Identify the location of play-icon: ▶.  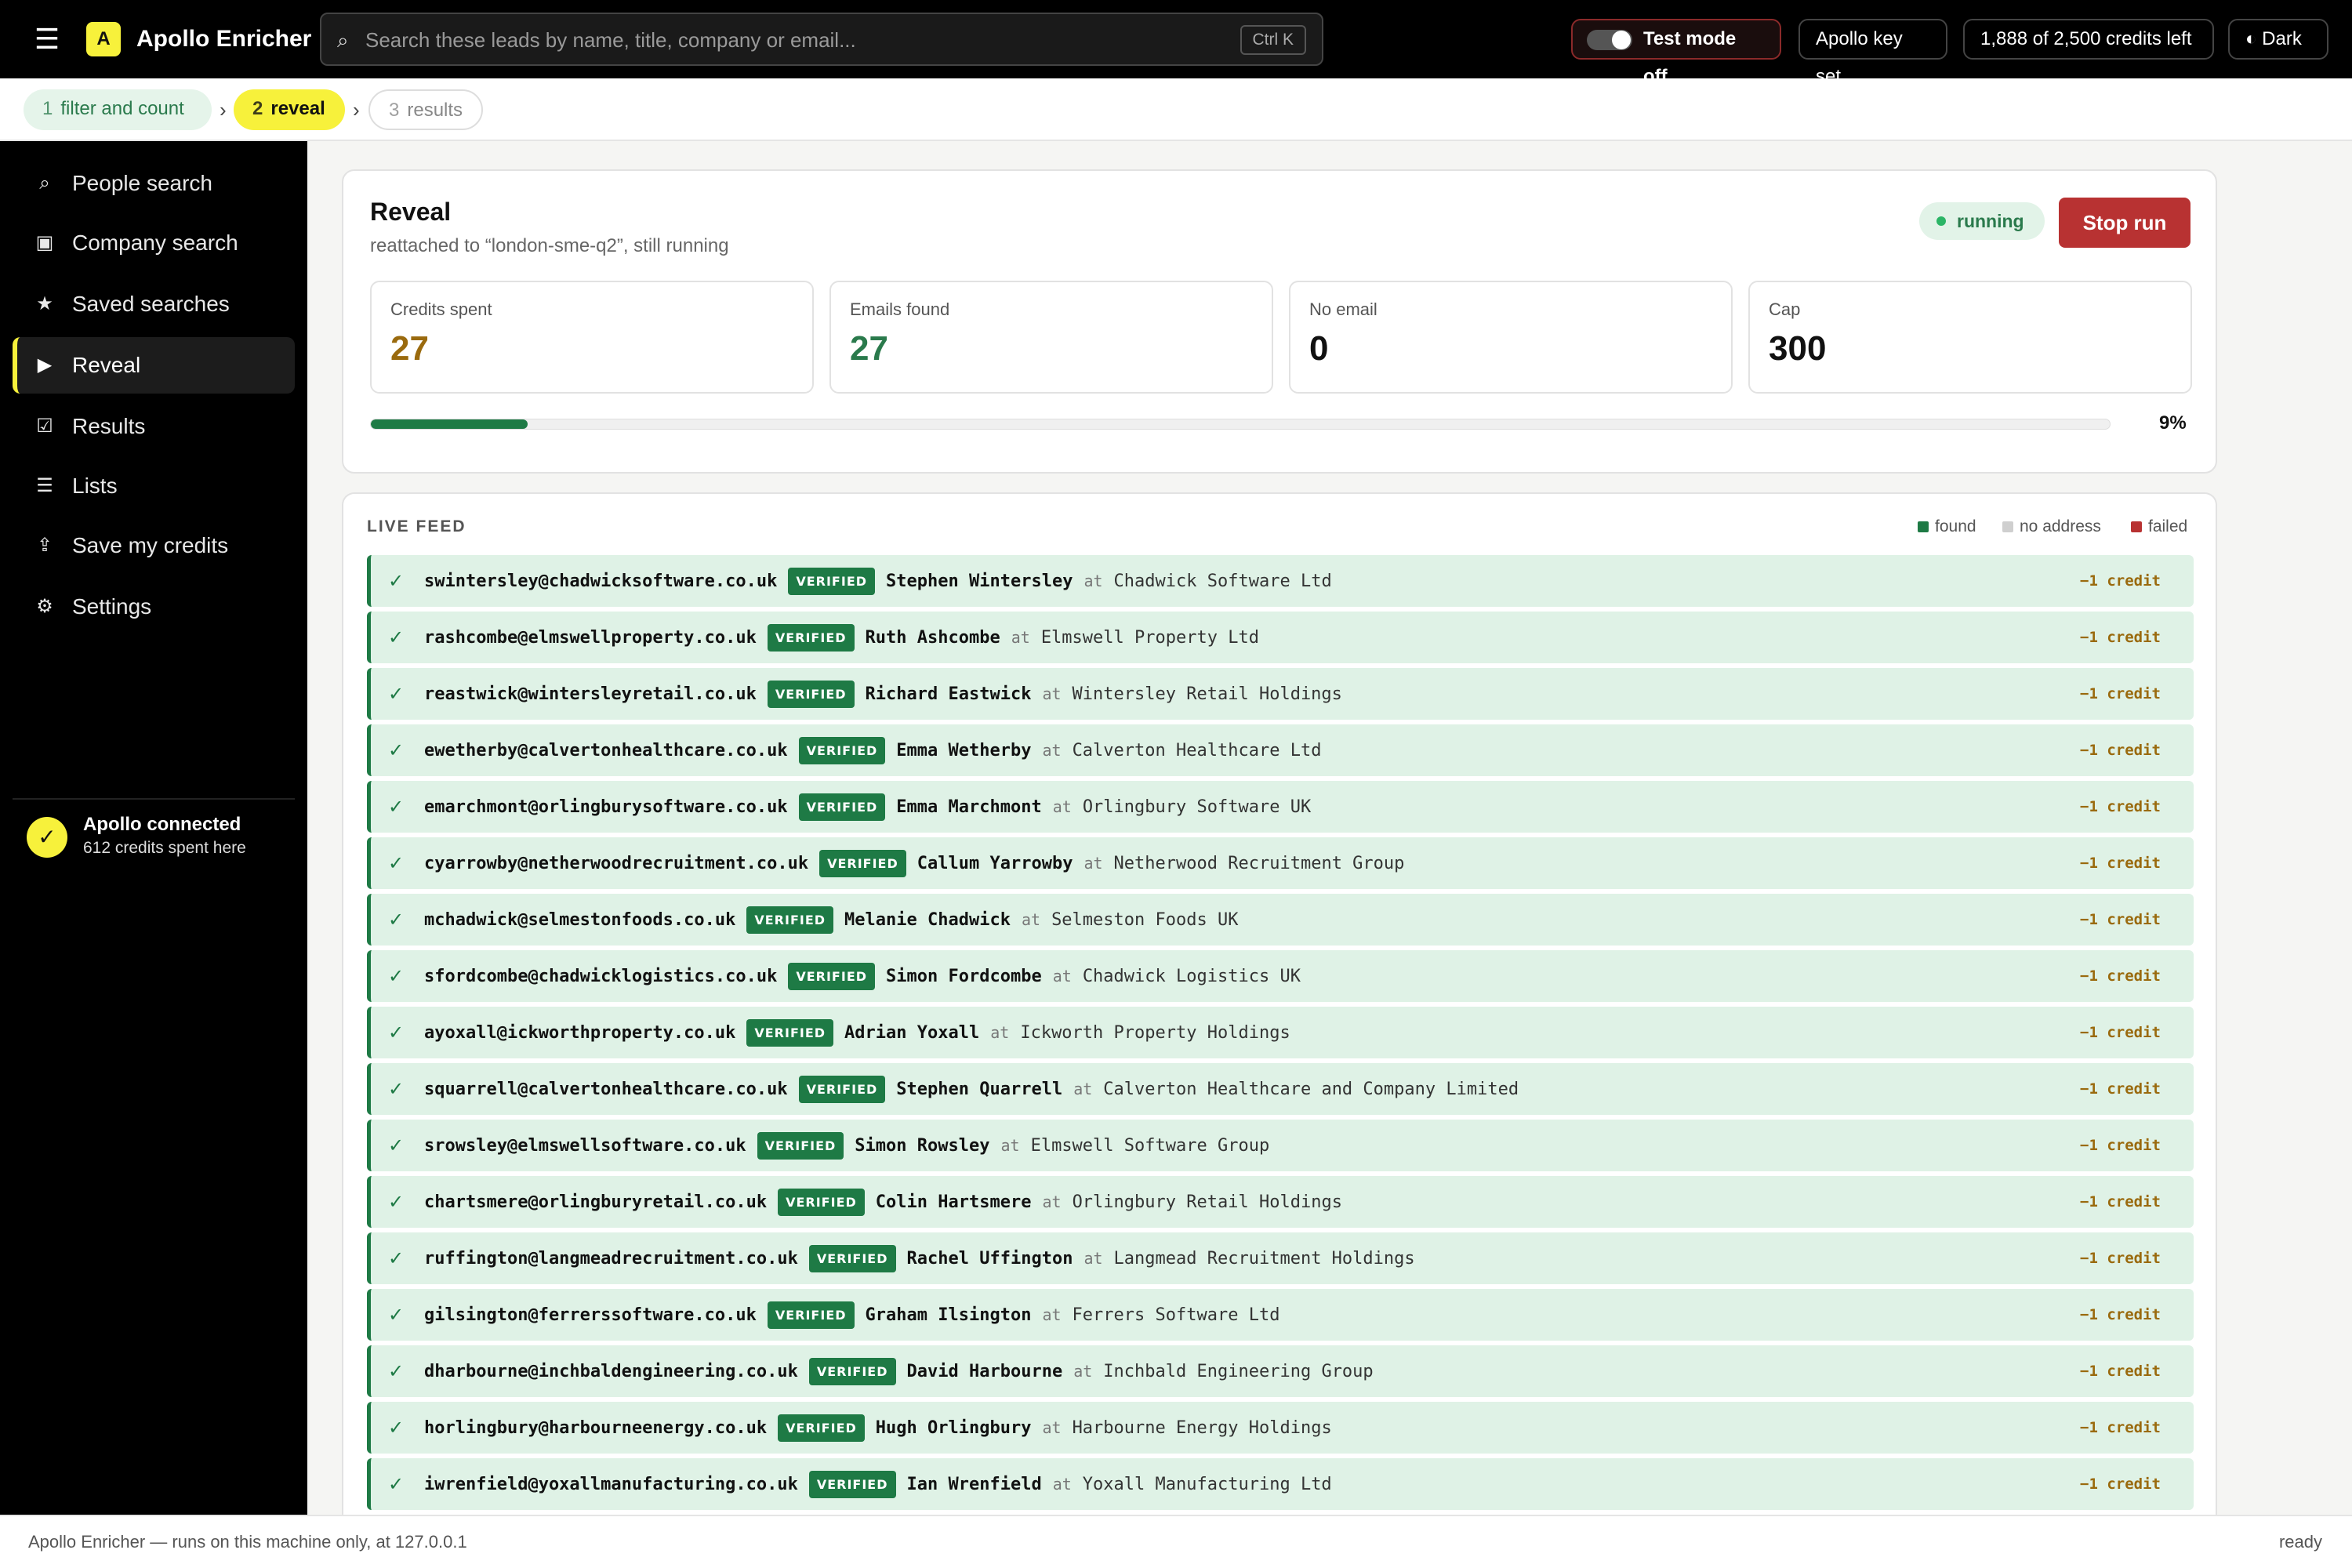
(45, 365).